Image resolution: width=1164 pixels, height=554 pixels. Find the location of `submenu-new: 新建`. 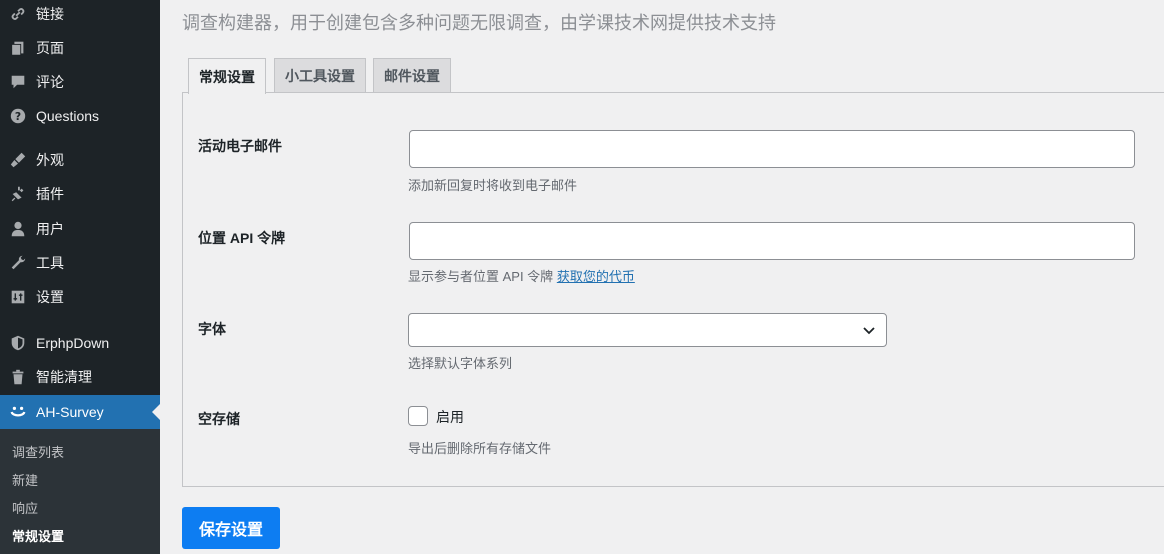

submenu-new: 新建 is located at coordinates (25, 479).